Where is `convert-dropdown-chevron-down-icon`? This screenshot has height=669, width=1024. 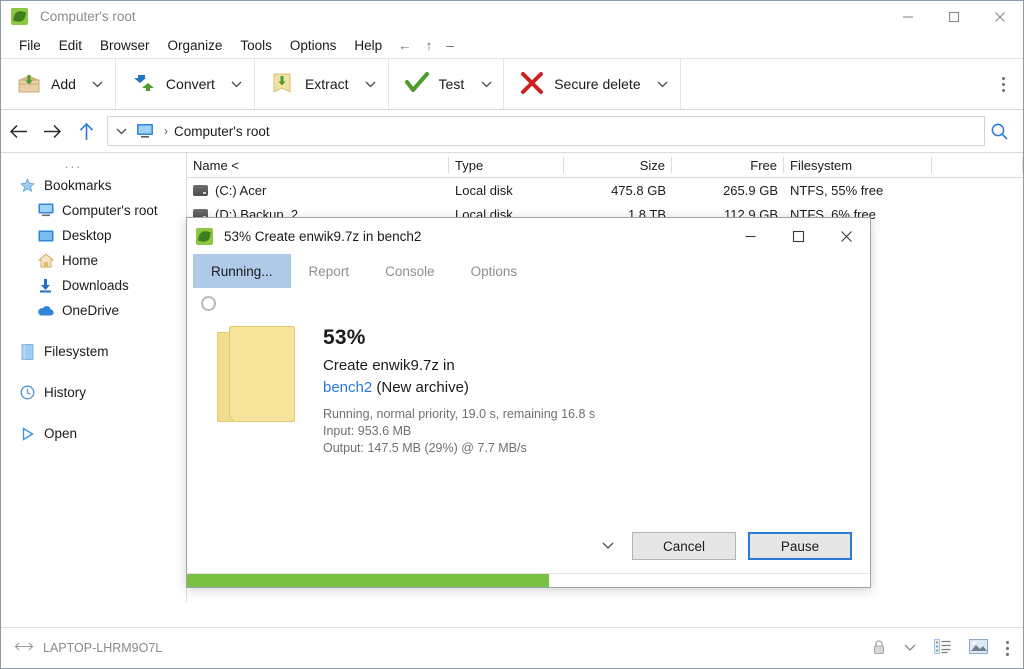 convert-dropdown-chevron-down-icon is located at coordinates (237, 84).